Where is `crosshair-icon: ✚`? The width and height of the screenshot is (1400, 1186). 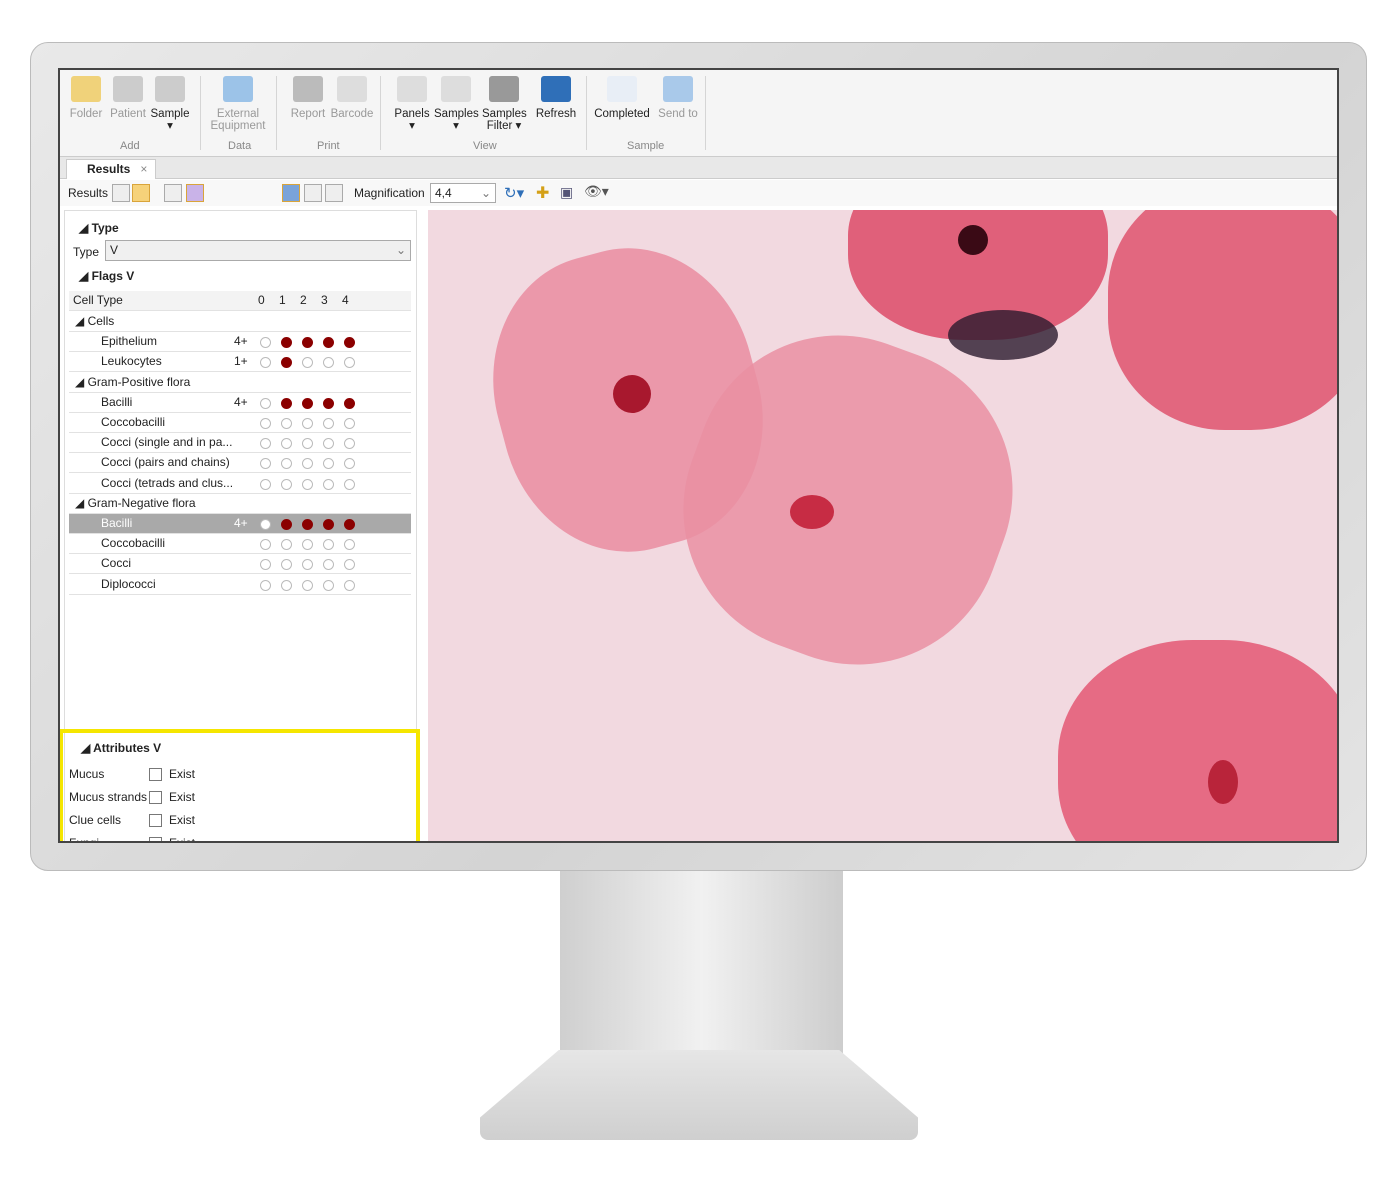
crosshair-icon: ✚ is located at coordinates (542, 193).